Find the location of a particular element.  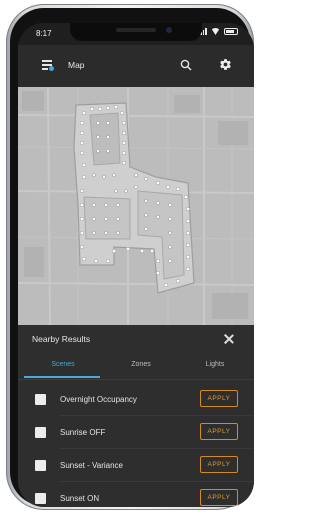

scene-name: Overnight Occupancy is located at coordinates (98, 399).